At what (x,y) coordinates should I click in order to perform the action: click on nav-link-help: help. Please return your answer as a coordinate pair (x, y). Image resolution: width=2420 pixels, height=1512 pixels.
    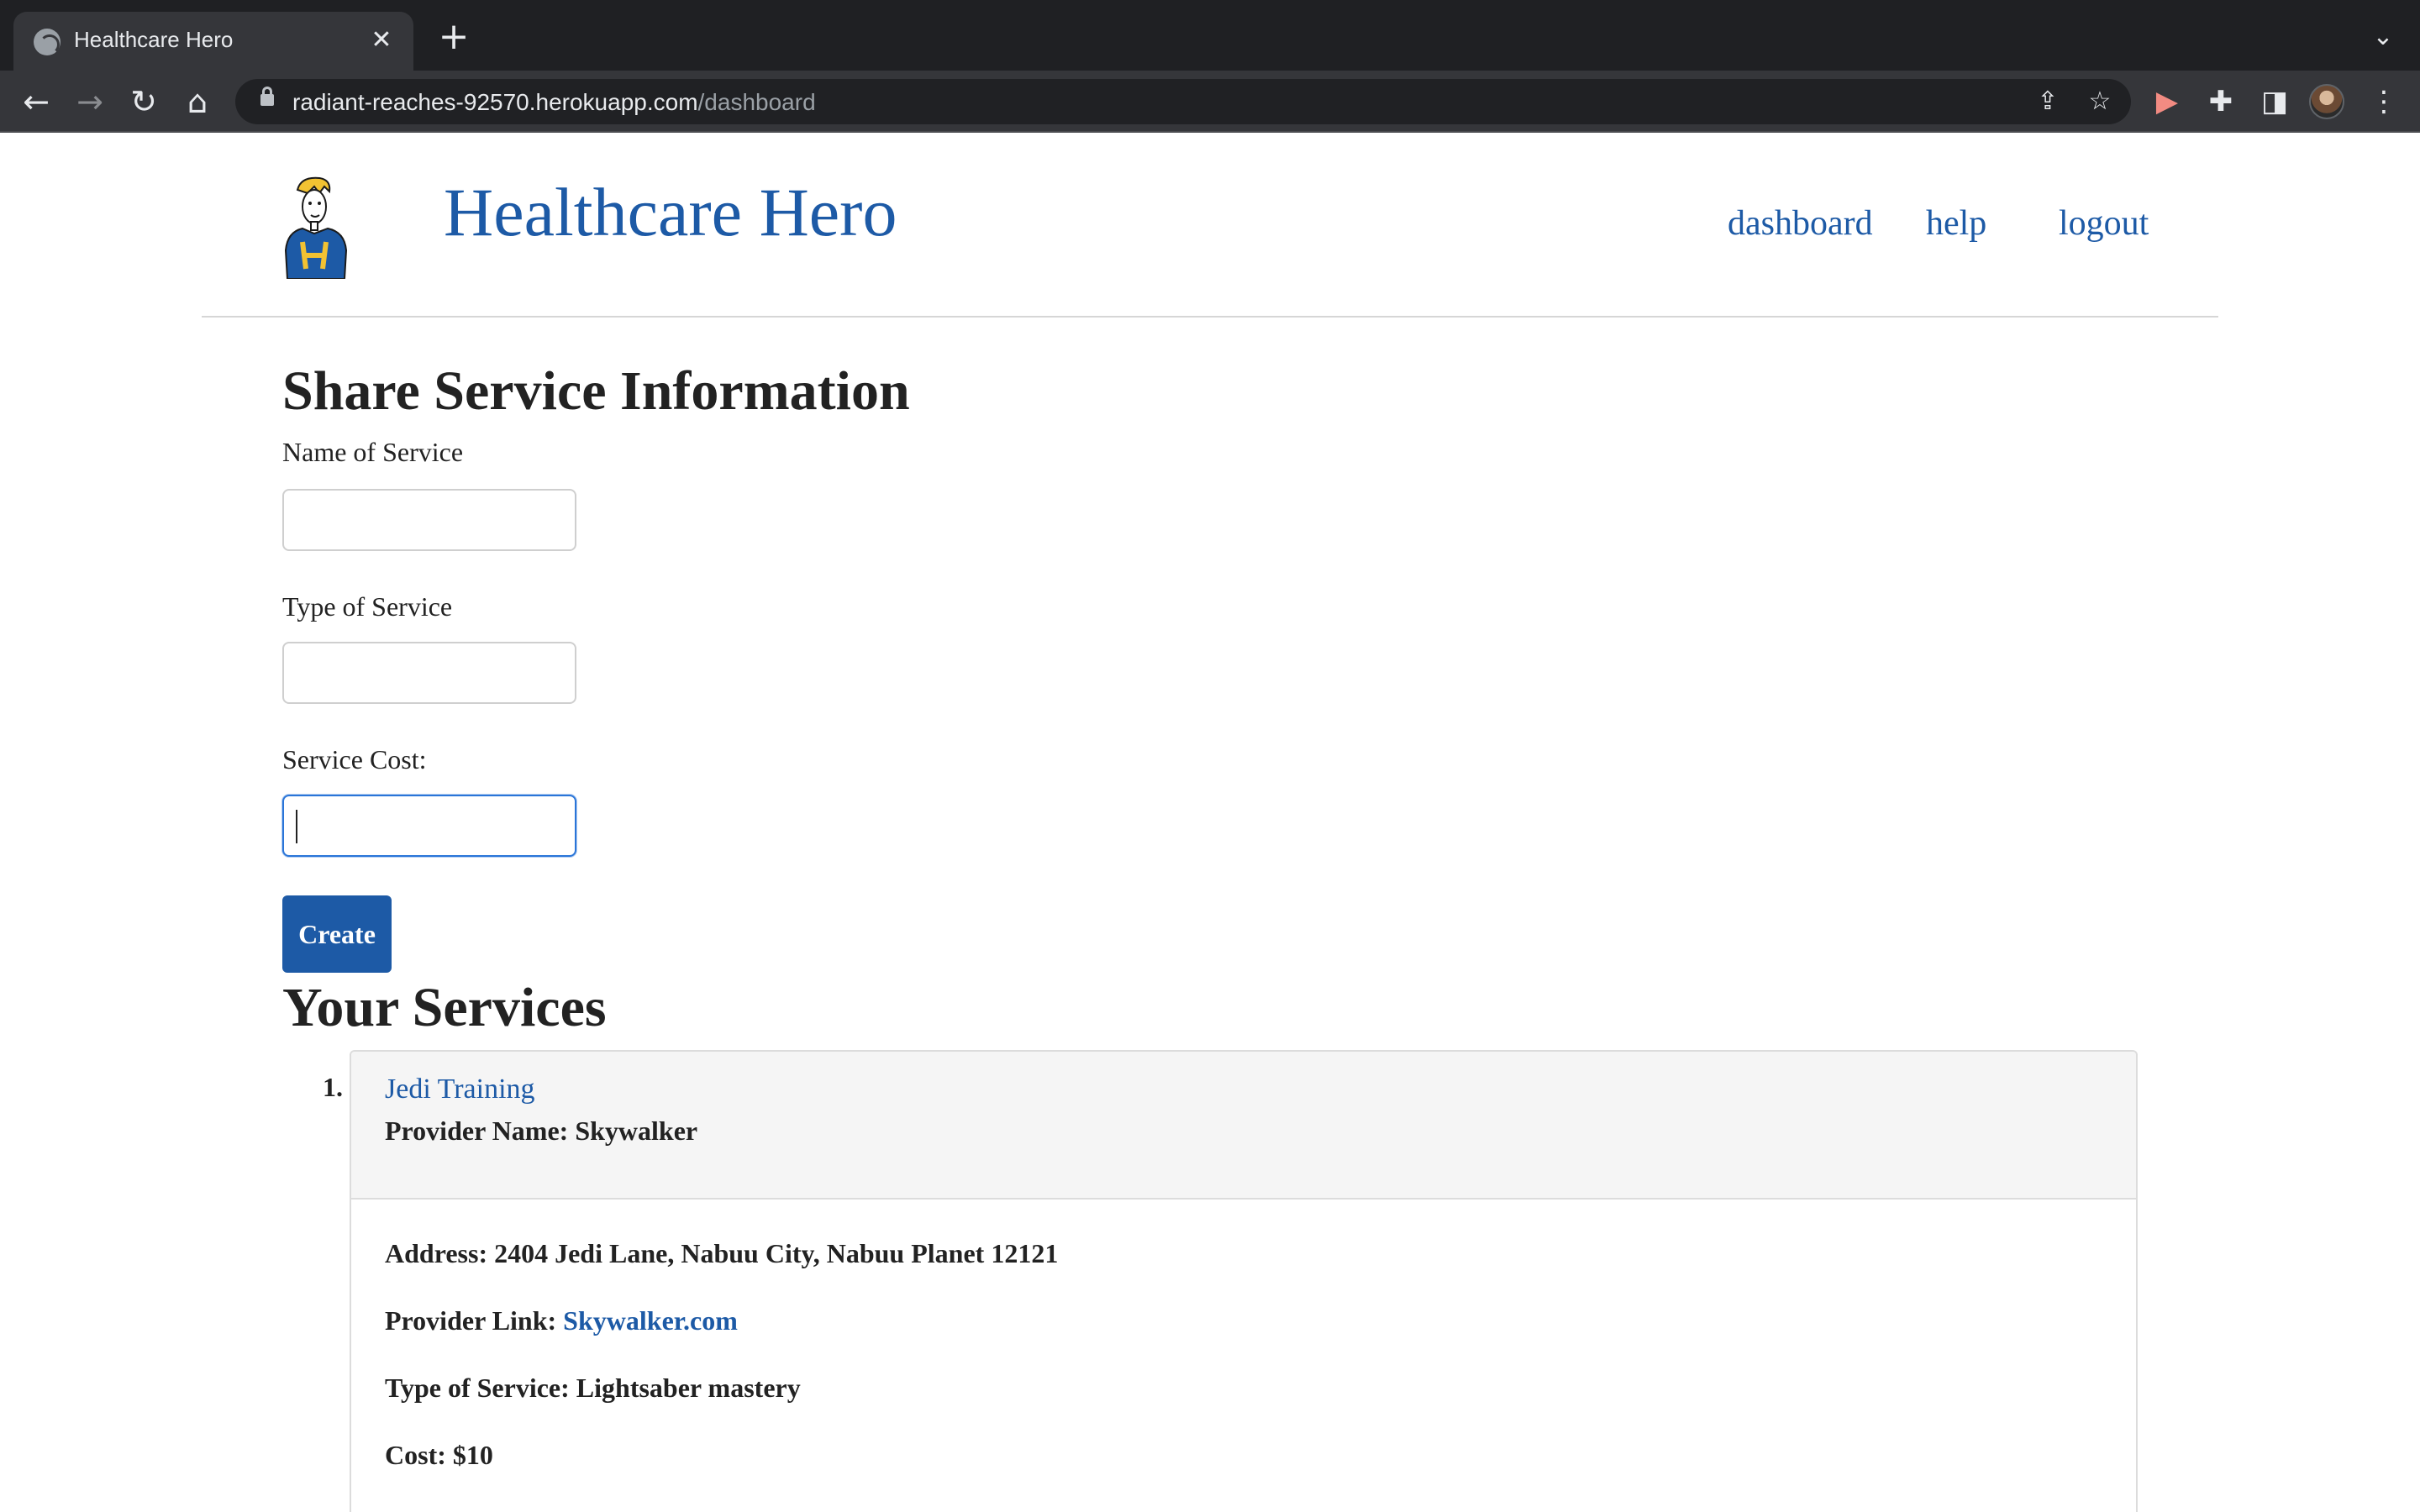
    Looking at the image, I should click on (1956, 223).